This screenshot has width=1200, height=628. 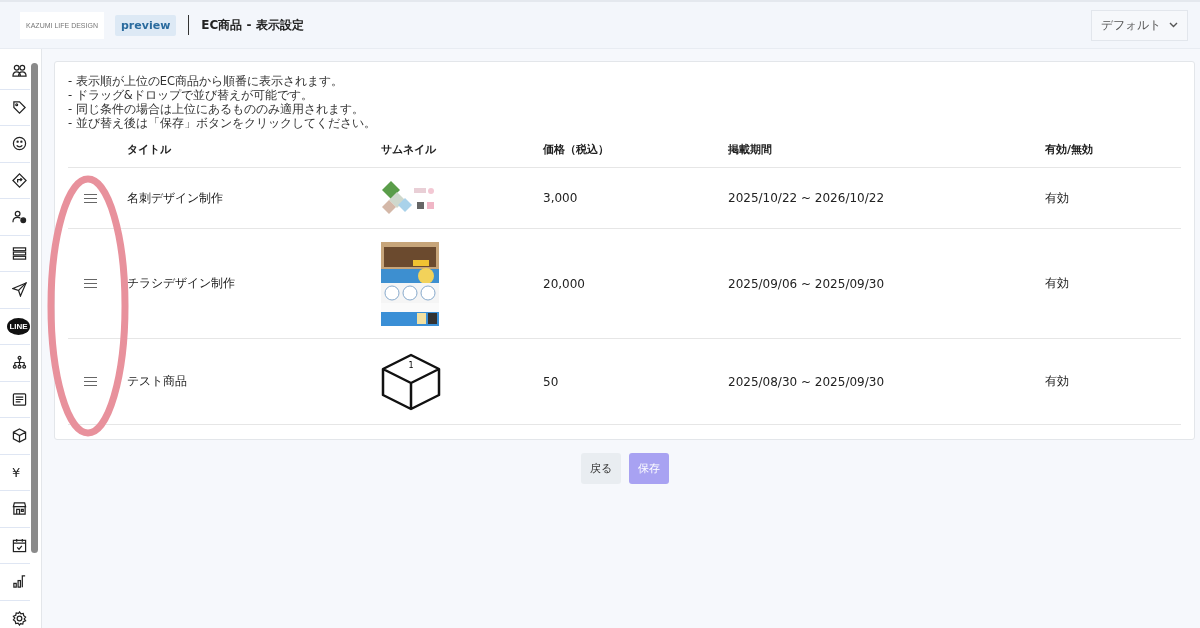 What do you see at coordinates (216, 109) in the screenshot?
I see `instruction-text: - 同じ条件の場合は上位にあるもののみ適用されます。` at bounding box center [216, 109].